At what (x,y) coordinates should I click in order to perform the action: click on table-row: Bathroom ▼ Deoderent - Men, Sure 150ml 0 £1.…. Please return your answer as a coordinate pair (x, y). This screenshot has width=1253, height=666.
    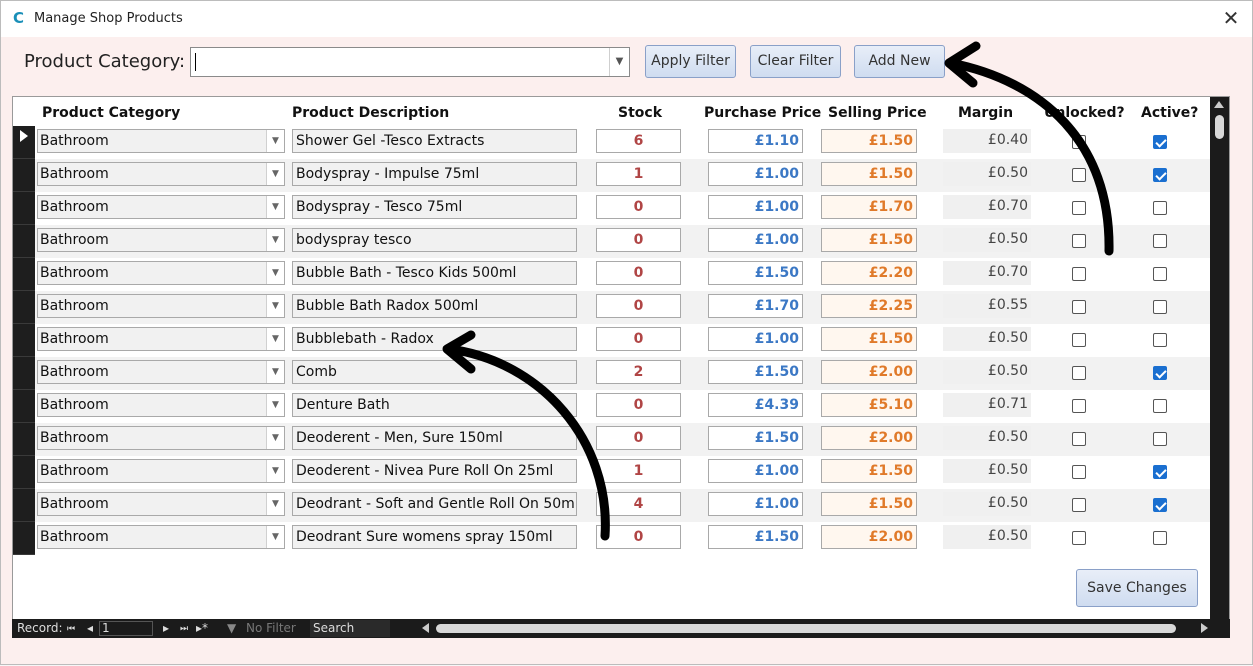
    Looking at the image, I should click on (611, 439).